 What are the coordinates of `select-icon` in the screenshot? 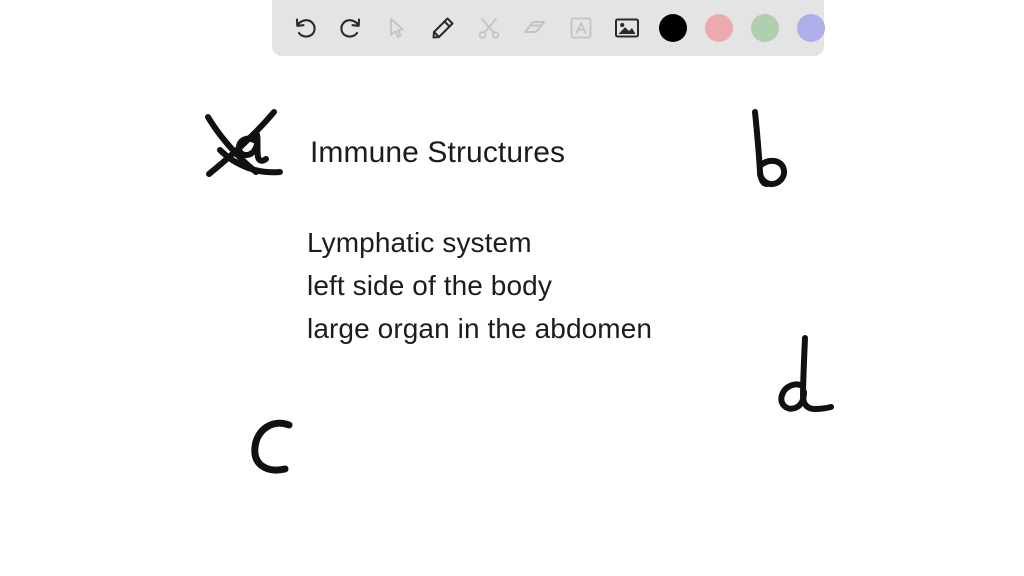 It's located at (397, 28).